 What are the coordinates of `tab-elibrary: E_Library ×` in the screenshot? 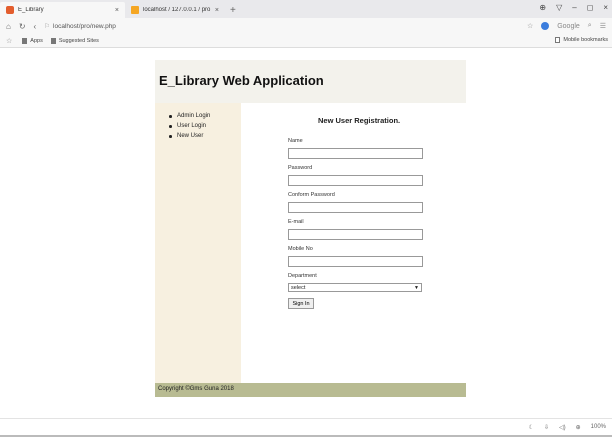 It's located at (62, 10).